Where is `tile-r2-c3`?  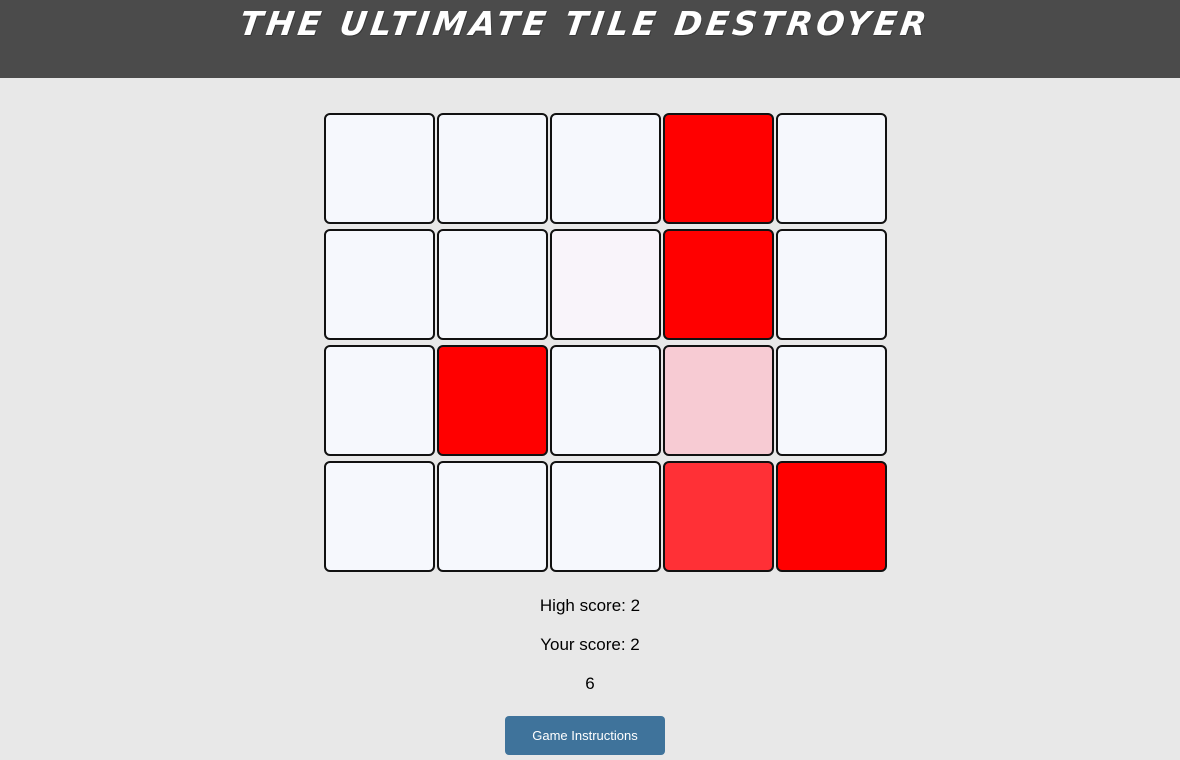 tile-r2-c3 is located at coordinates (605, 284).